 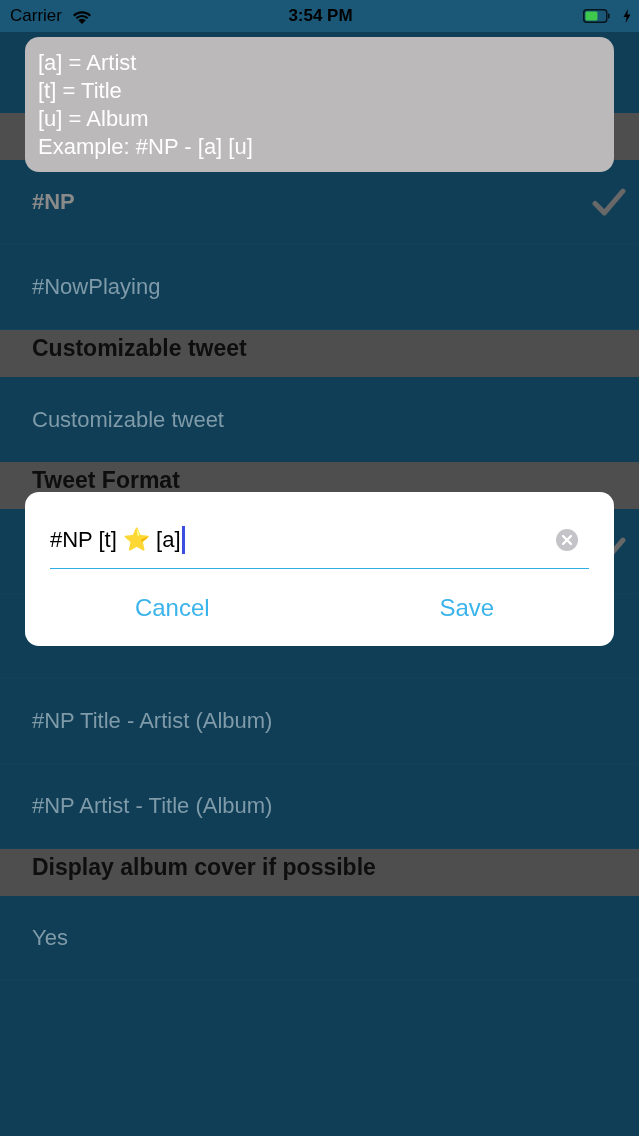 What do you see at coordinates (183, 539) in the screenshot?
I see `text-cursor-icon` at bounding box center [183, 539].